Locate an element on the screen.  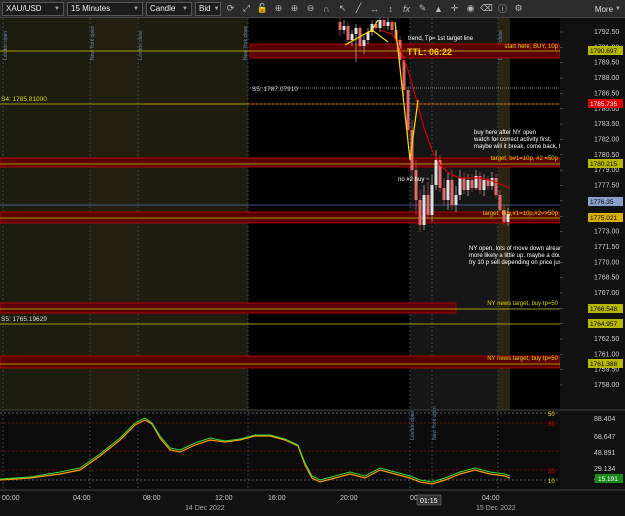
price-tag: 1764.957 is located at coordinates (603, 324).